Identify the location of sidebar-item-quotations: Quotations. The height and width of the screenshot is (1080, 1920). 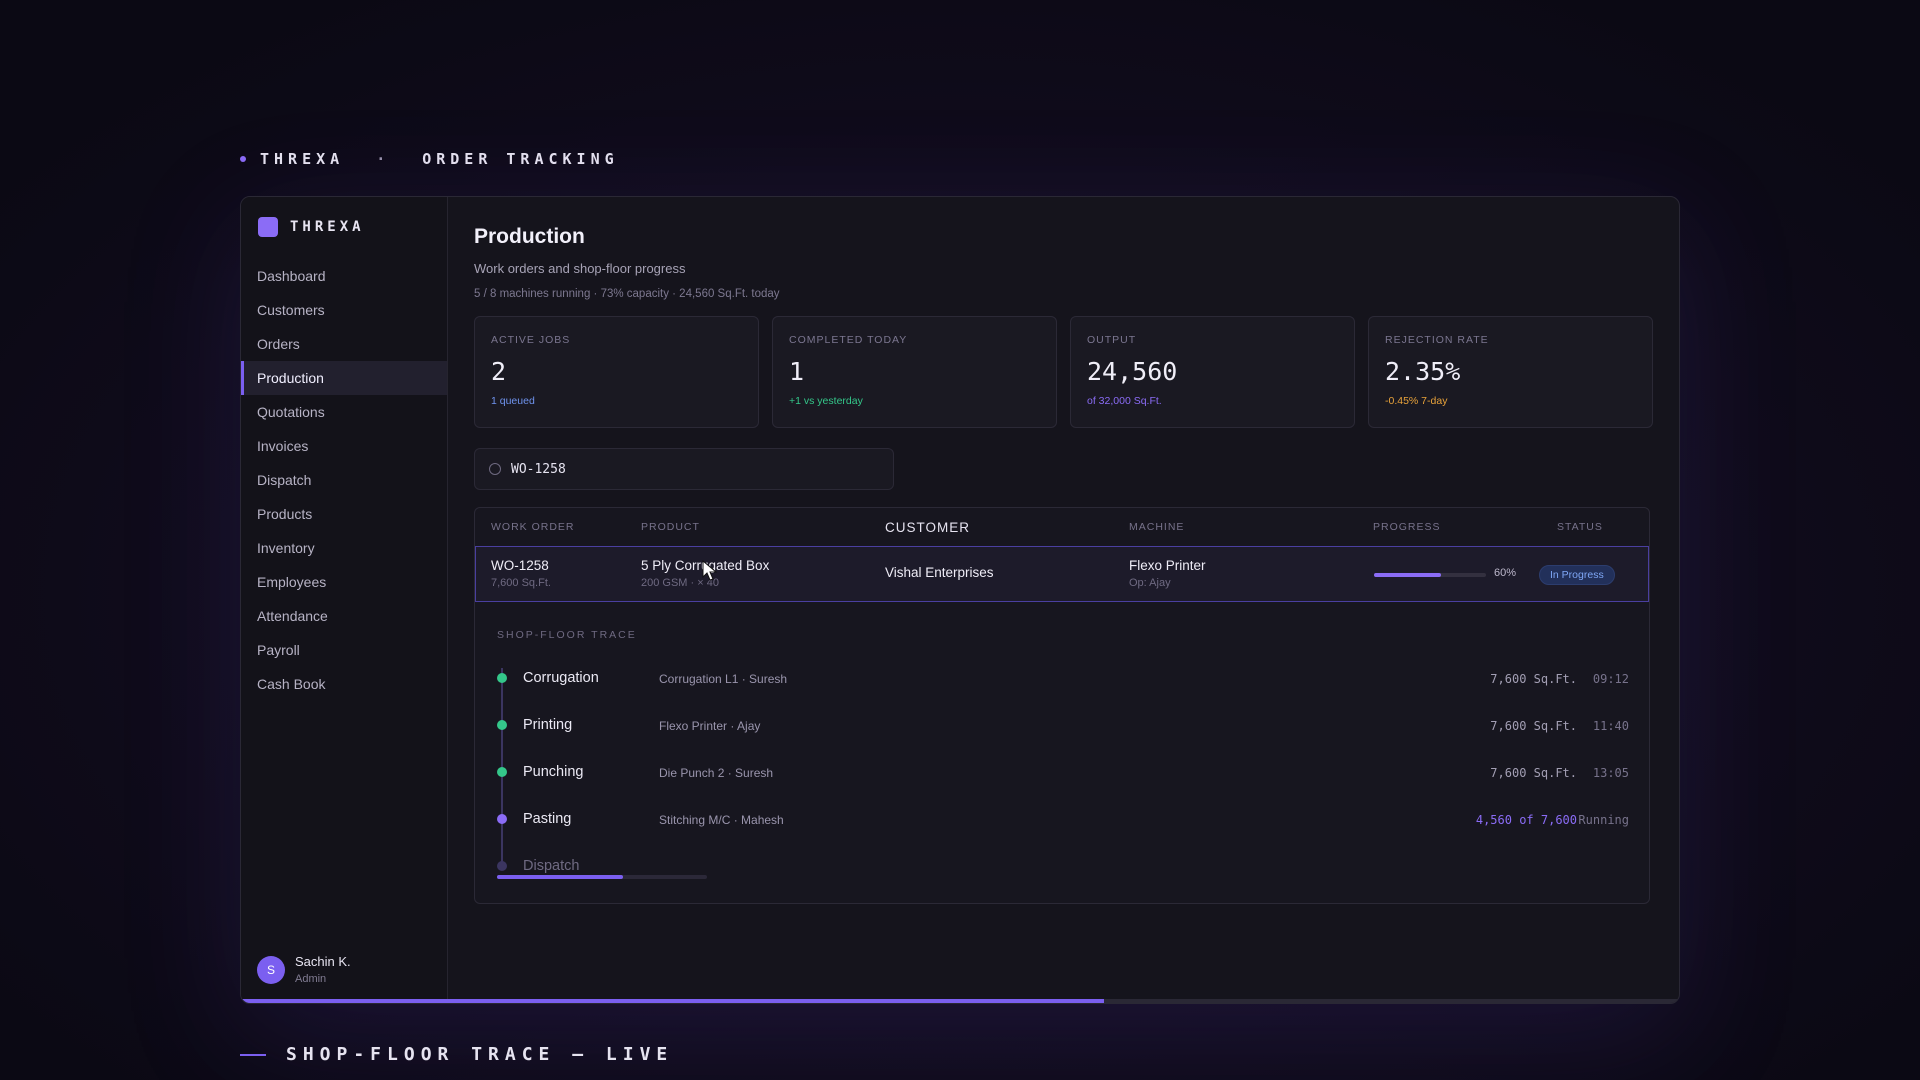
(344, 412).